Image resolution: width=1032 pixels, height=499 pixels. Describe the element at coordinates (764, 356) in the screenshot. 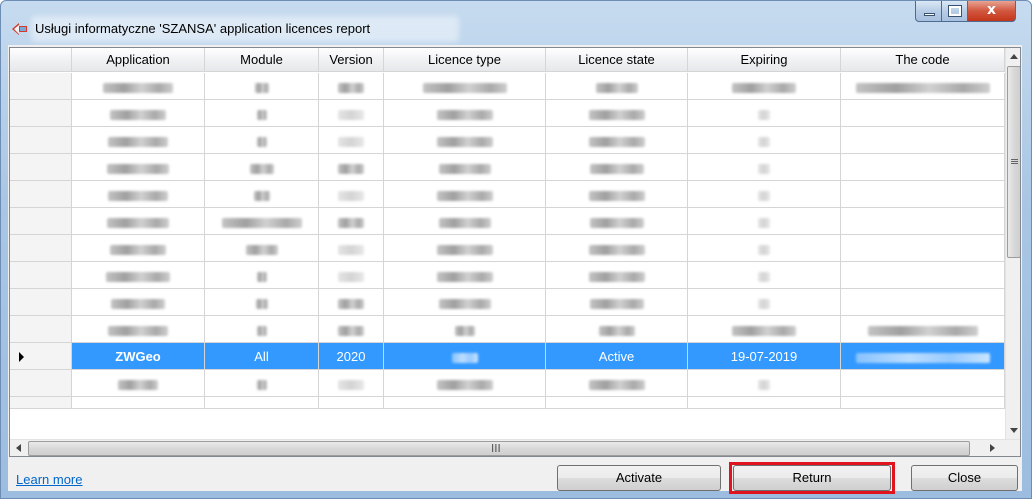

I see `expiring-cell: 19-07-2019` at that location.